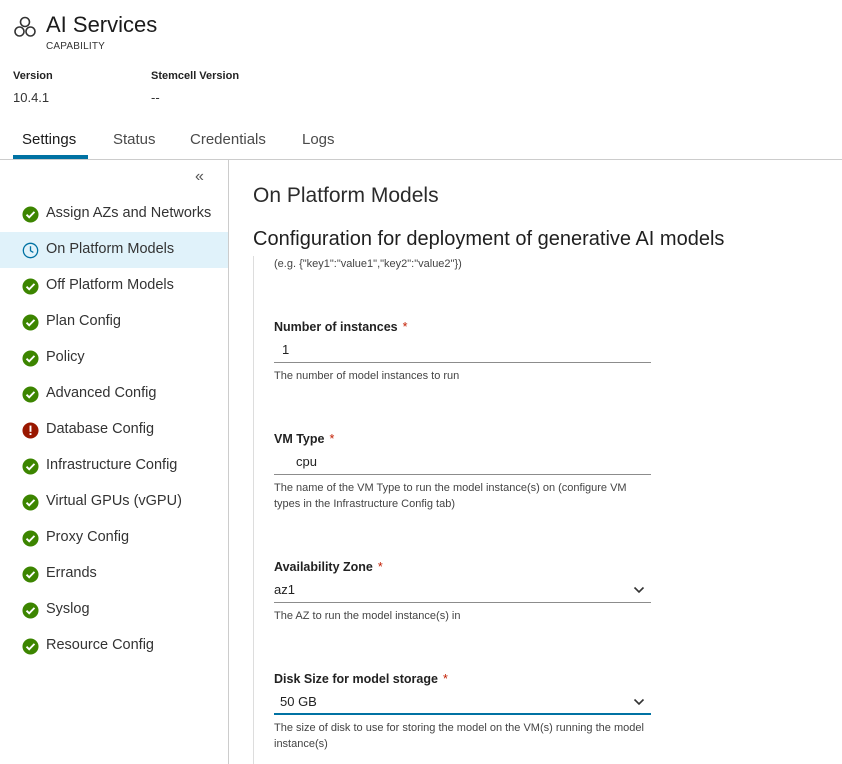  What do you see at coordinates (76, 46) in the screenshot?
I see `app-subtitle: CAPABILITY` at bounding box center [76, 46].